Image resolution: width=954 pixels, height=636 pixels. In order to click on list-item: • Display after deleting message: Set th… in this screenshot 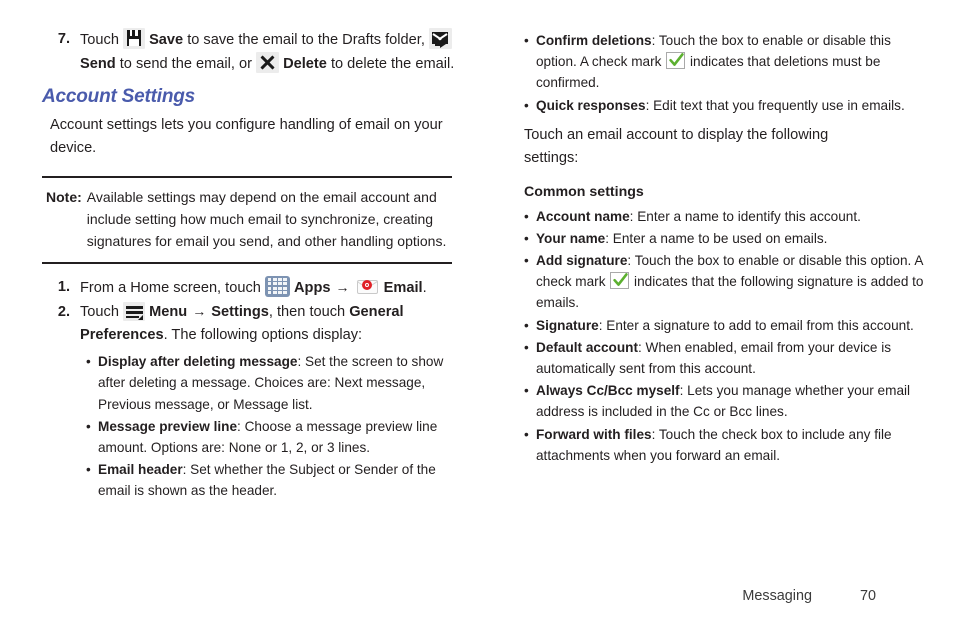, I will do `click(274, 383)`.